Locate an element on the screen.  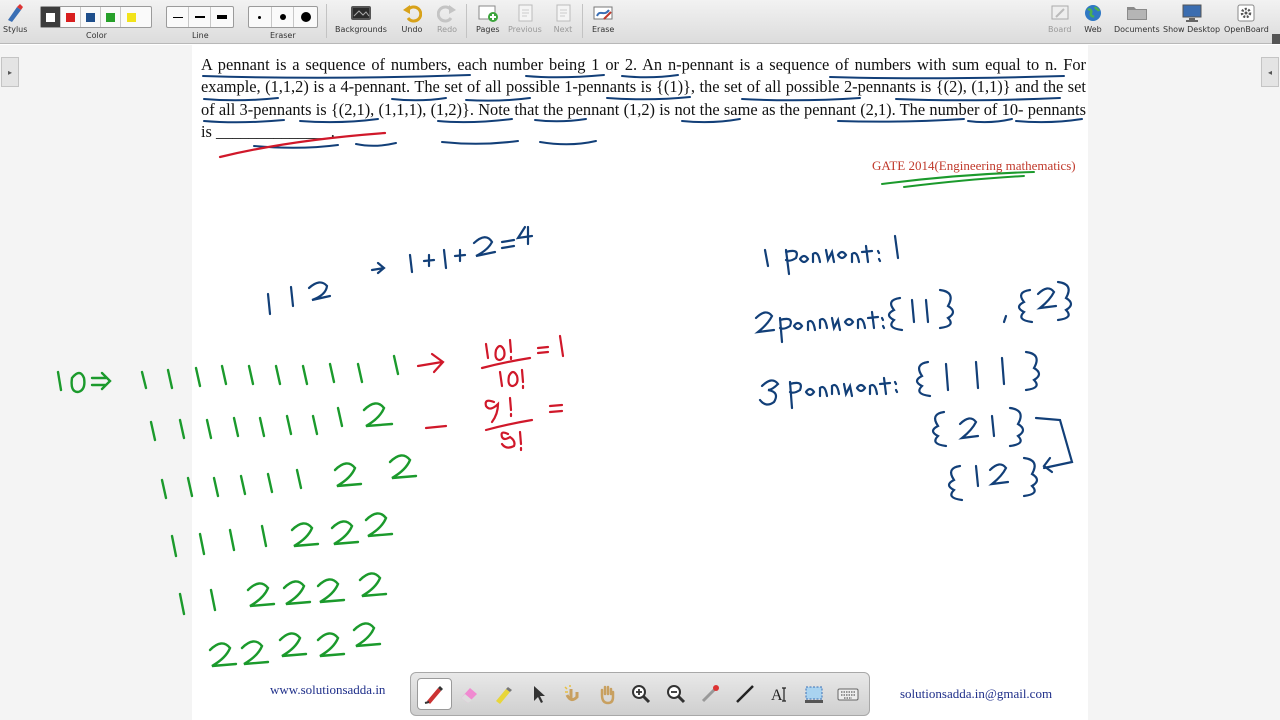
svg-text: A is located at coordinates (777, 695).